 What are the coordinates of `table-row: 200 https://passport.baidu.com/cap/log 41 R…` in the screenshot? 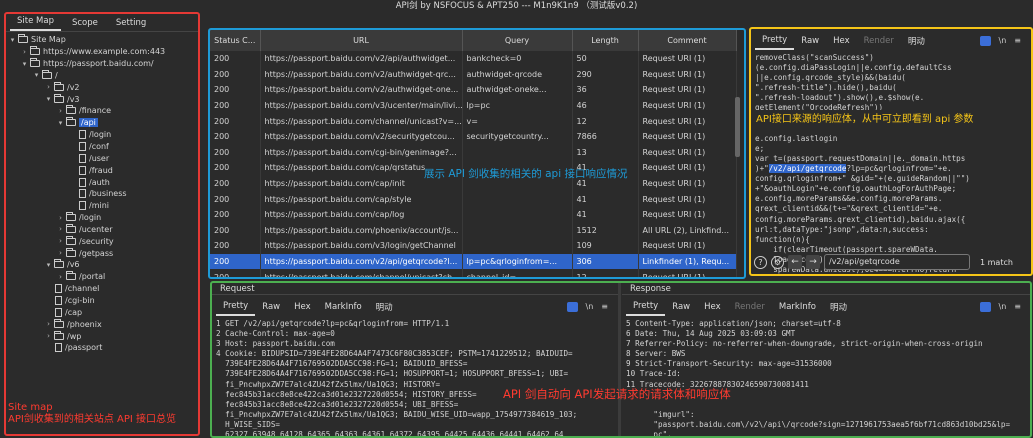 It's located at (473, 214).